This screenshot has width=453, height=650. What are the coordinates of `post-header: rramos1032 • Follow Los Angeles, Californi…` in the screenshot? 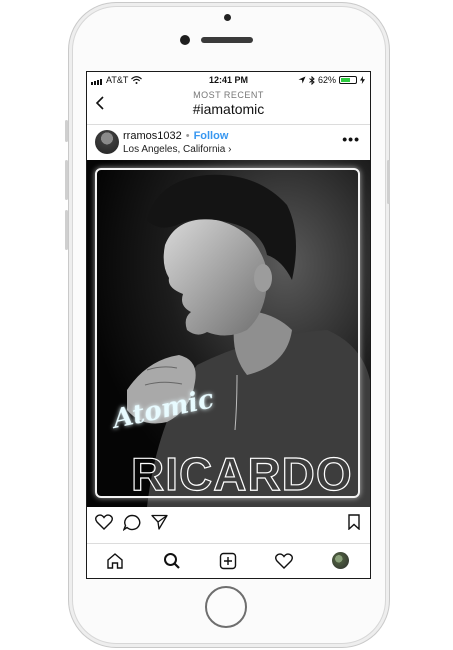 It's located at (228, 145).